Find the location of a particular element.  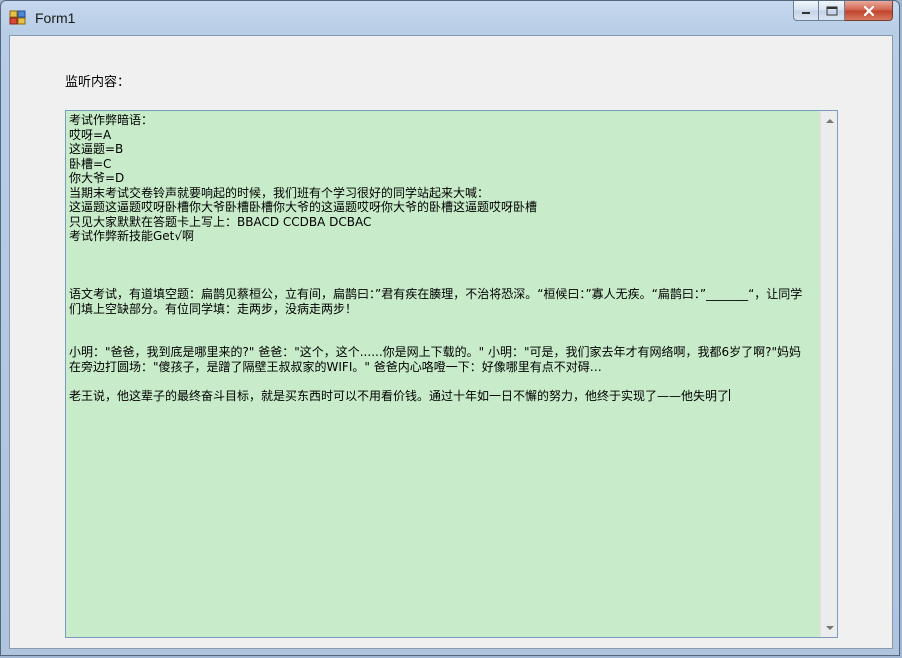

app-icon is located at coordinates (18, 18).